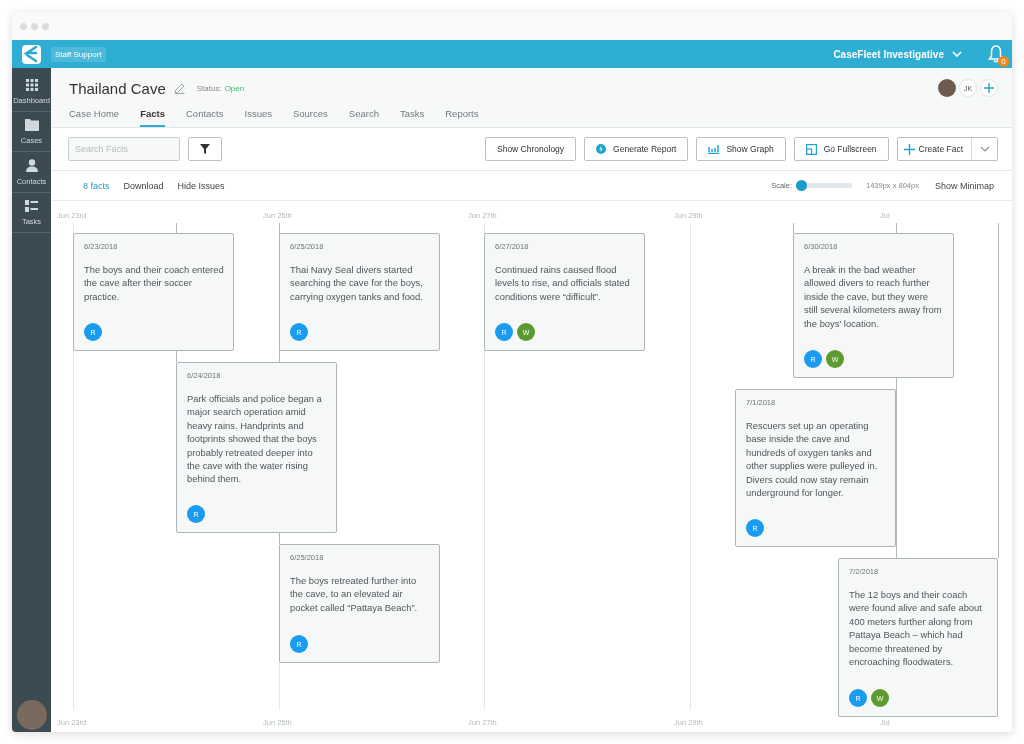 The height and width of the screenshot is (744, 1024). I want to click on edit-icon, so click(179, 88).